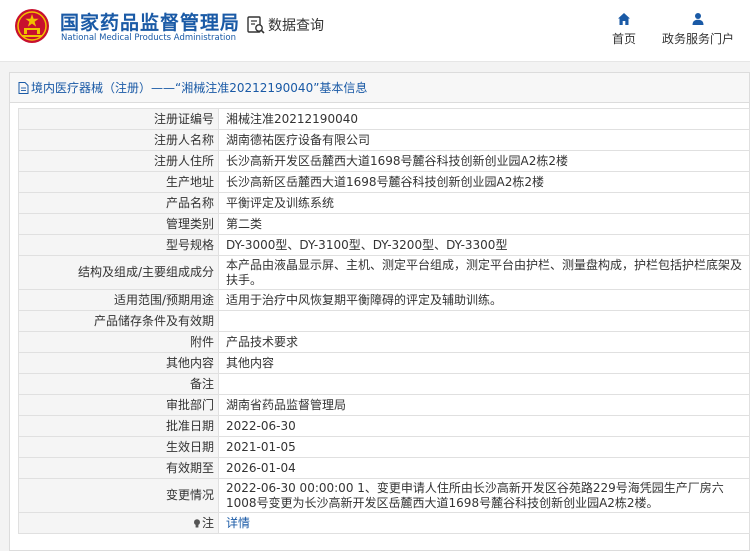 This screenshot has height=551, width=750. What do you see at coordinates (118, 182) in the screenshot?
I see `row-label: 生产地址` at bounding box center [118, 182].